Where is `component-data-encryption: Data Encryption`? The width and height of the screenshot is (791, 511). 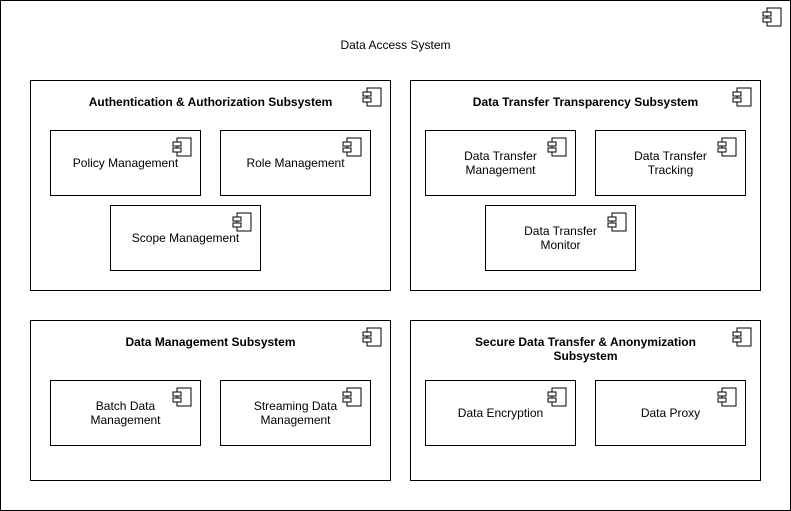
component-data-encryption: Data Encryption is located at coordinates (500, 413).